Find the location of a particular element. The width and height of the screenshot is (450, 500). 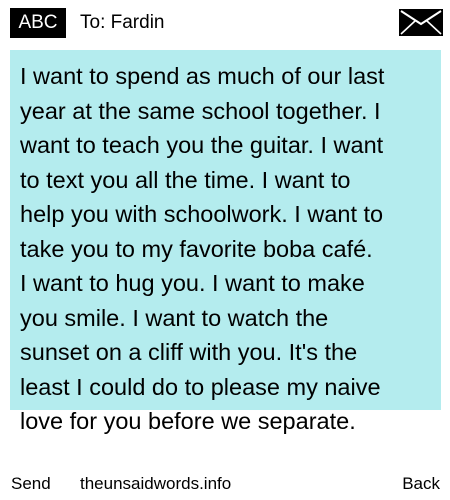

input-mode-badge: ABC is located at coordinates (38, 23).